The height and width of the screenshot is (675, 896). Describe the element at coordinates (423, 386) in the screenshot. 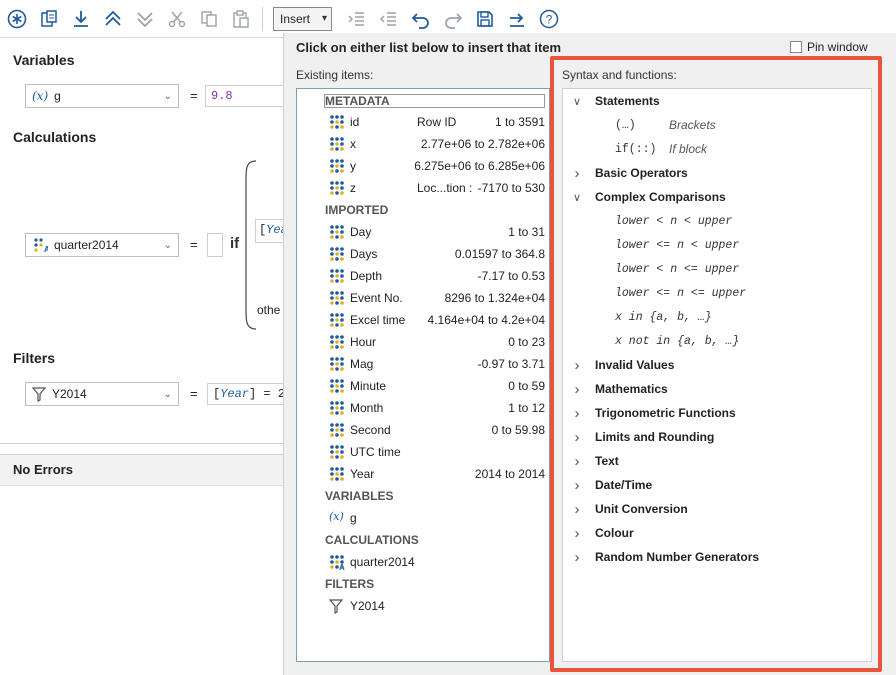

I see `list-item: Minute 0 to 59` at that location.